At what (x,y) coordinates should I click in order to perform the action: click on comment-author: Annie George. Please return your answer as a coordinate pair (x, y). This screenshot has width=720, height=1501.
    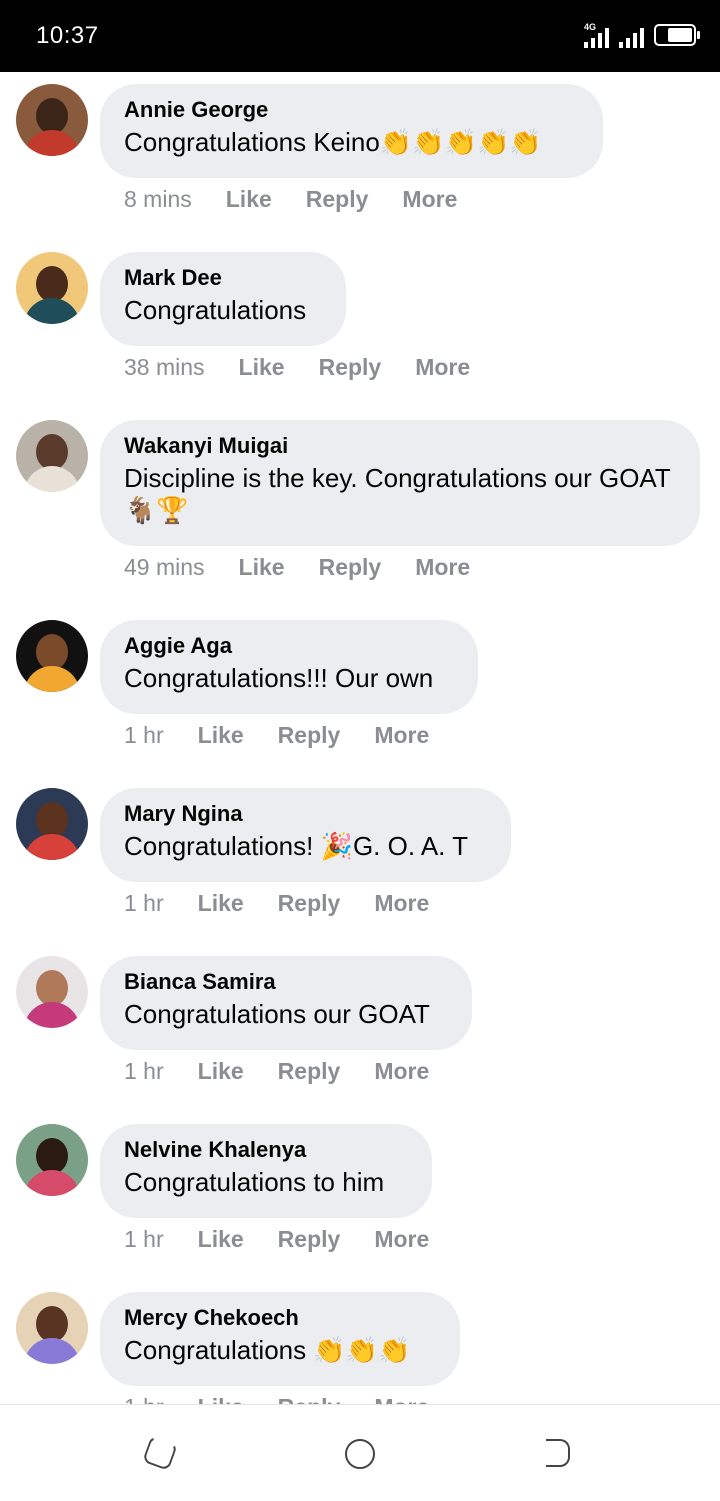
    Looking at the image, I should click on (351, 110).